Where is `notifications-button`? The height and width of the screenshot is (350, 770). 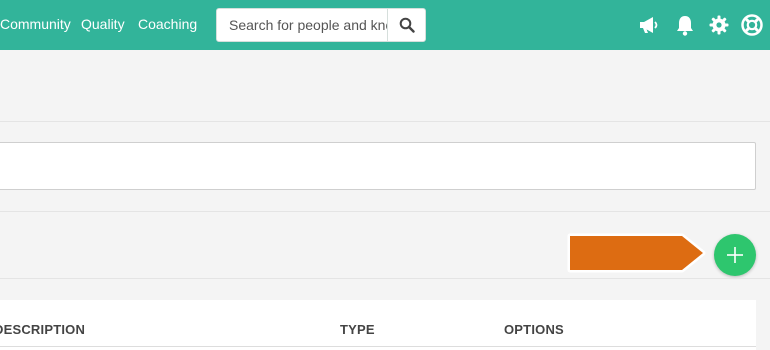 notifications-button is located at coordinates (685, 25).